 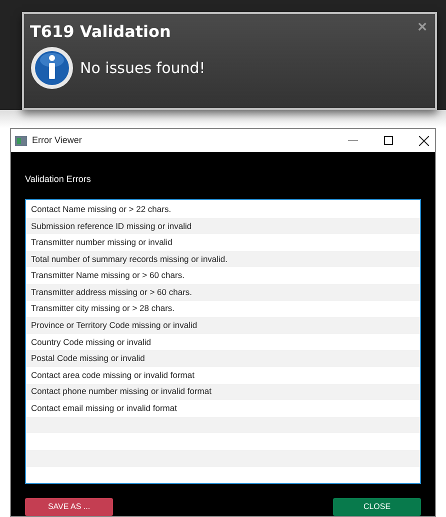 What do you see at coordinates (103, 309) in the screenshot?
I see `error-item: Transmitter city missing or > 28 chars.` at bounding box center [103, 309].